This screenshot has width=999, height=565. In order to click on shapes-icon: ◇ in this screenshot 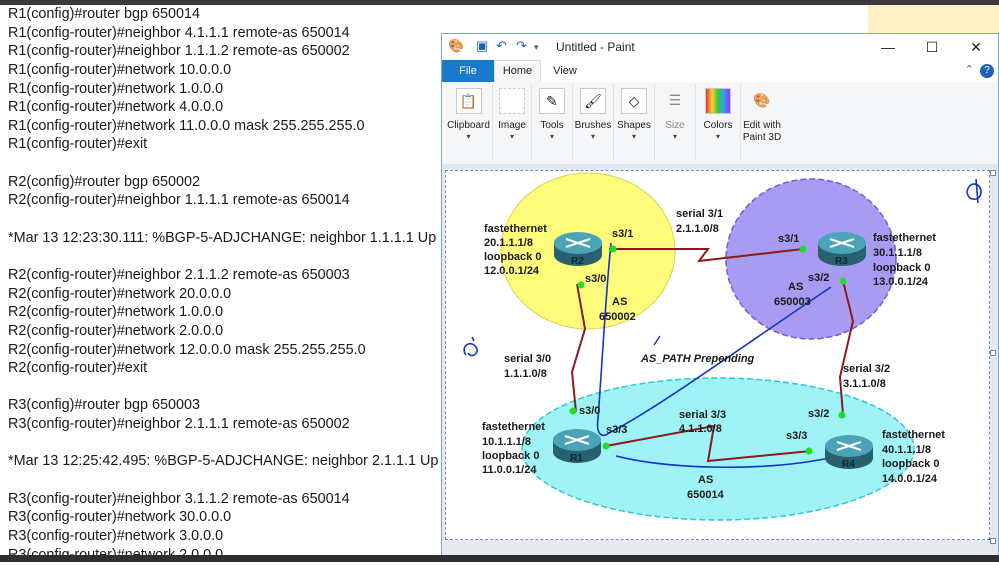, I will do `click(634, 101)`.